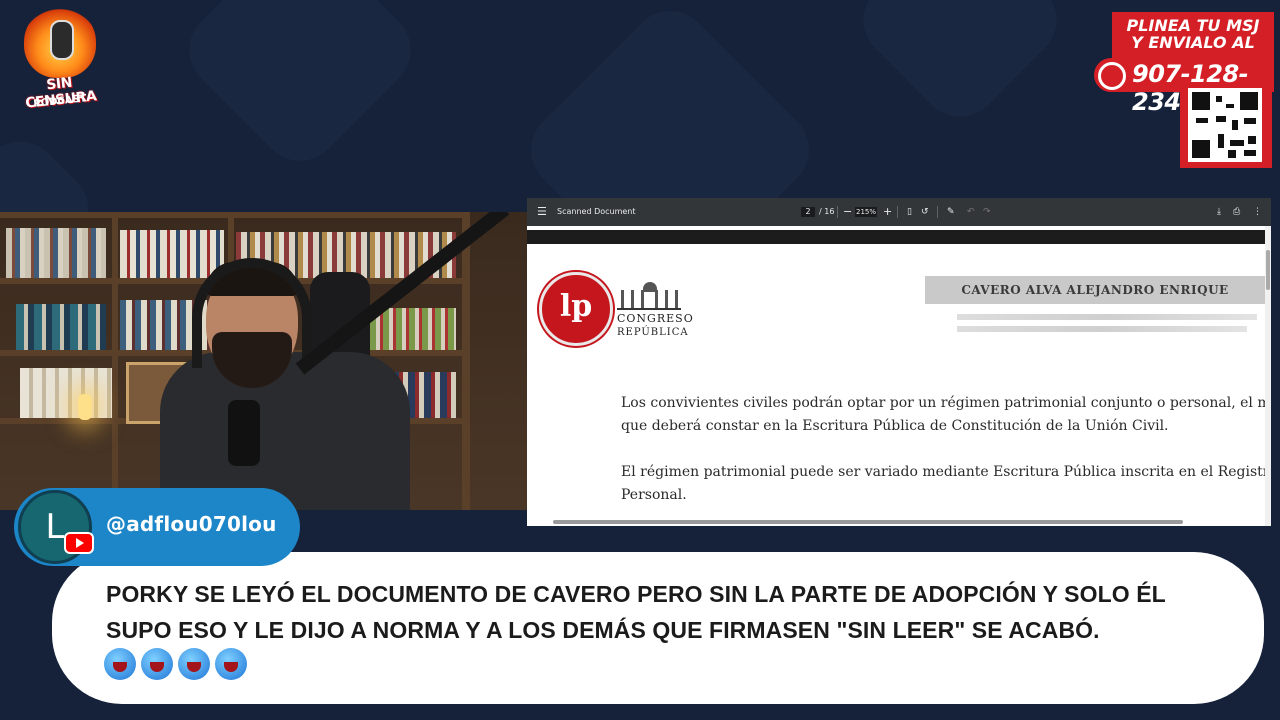  What do you see at coordinates (866, 212) in the screenshot?
I see `zoom-input: 215%` at bounding box center [866, 212].